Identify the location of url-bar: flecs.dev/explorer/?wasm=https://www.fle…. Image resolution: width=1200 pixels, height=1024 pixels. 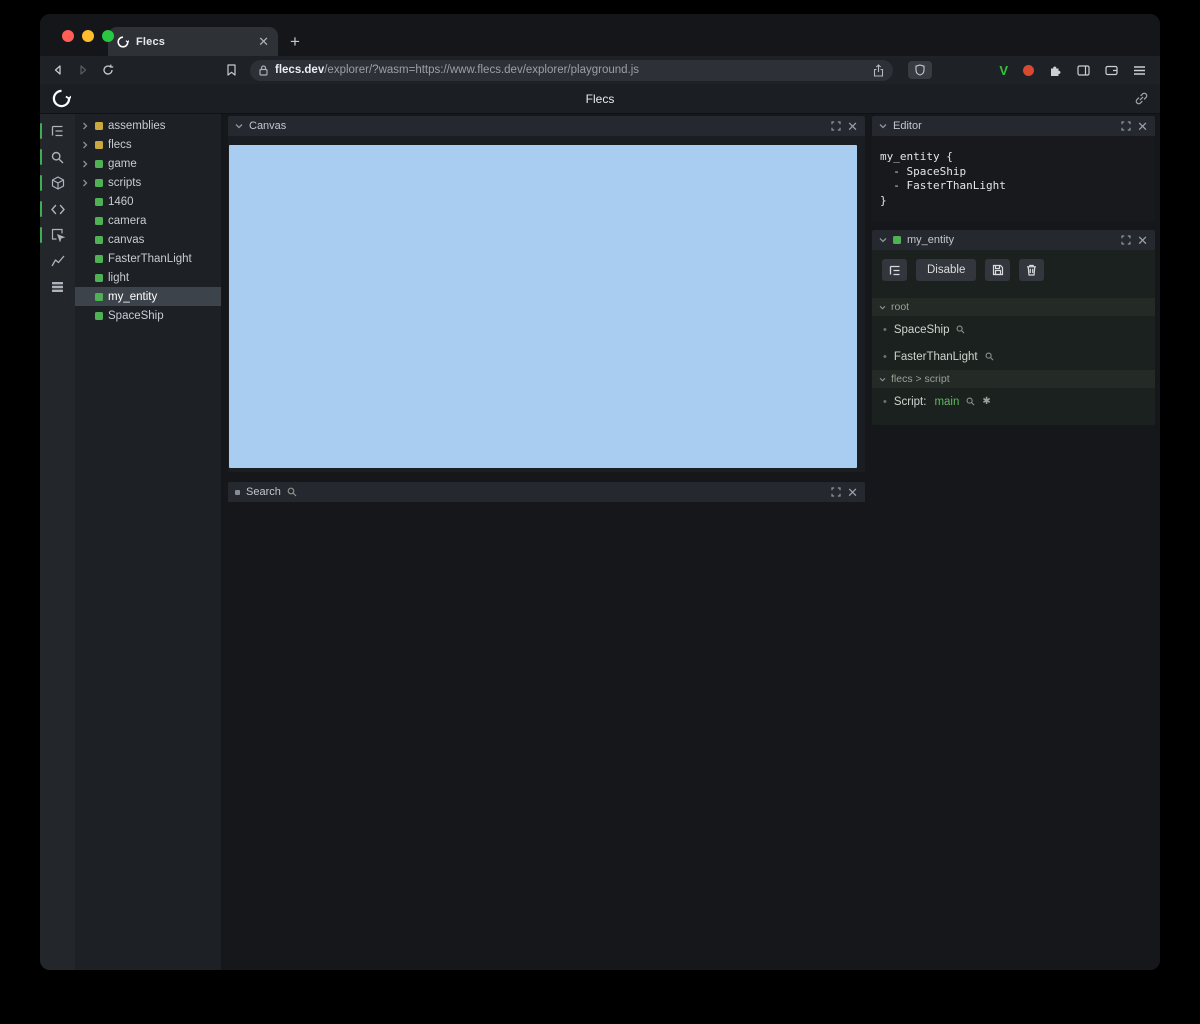
(572, 70).